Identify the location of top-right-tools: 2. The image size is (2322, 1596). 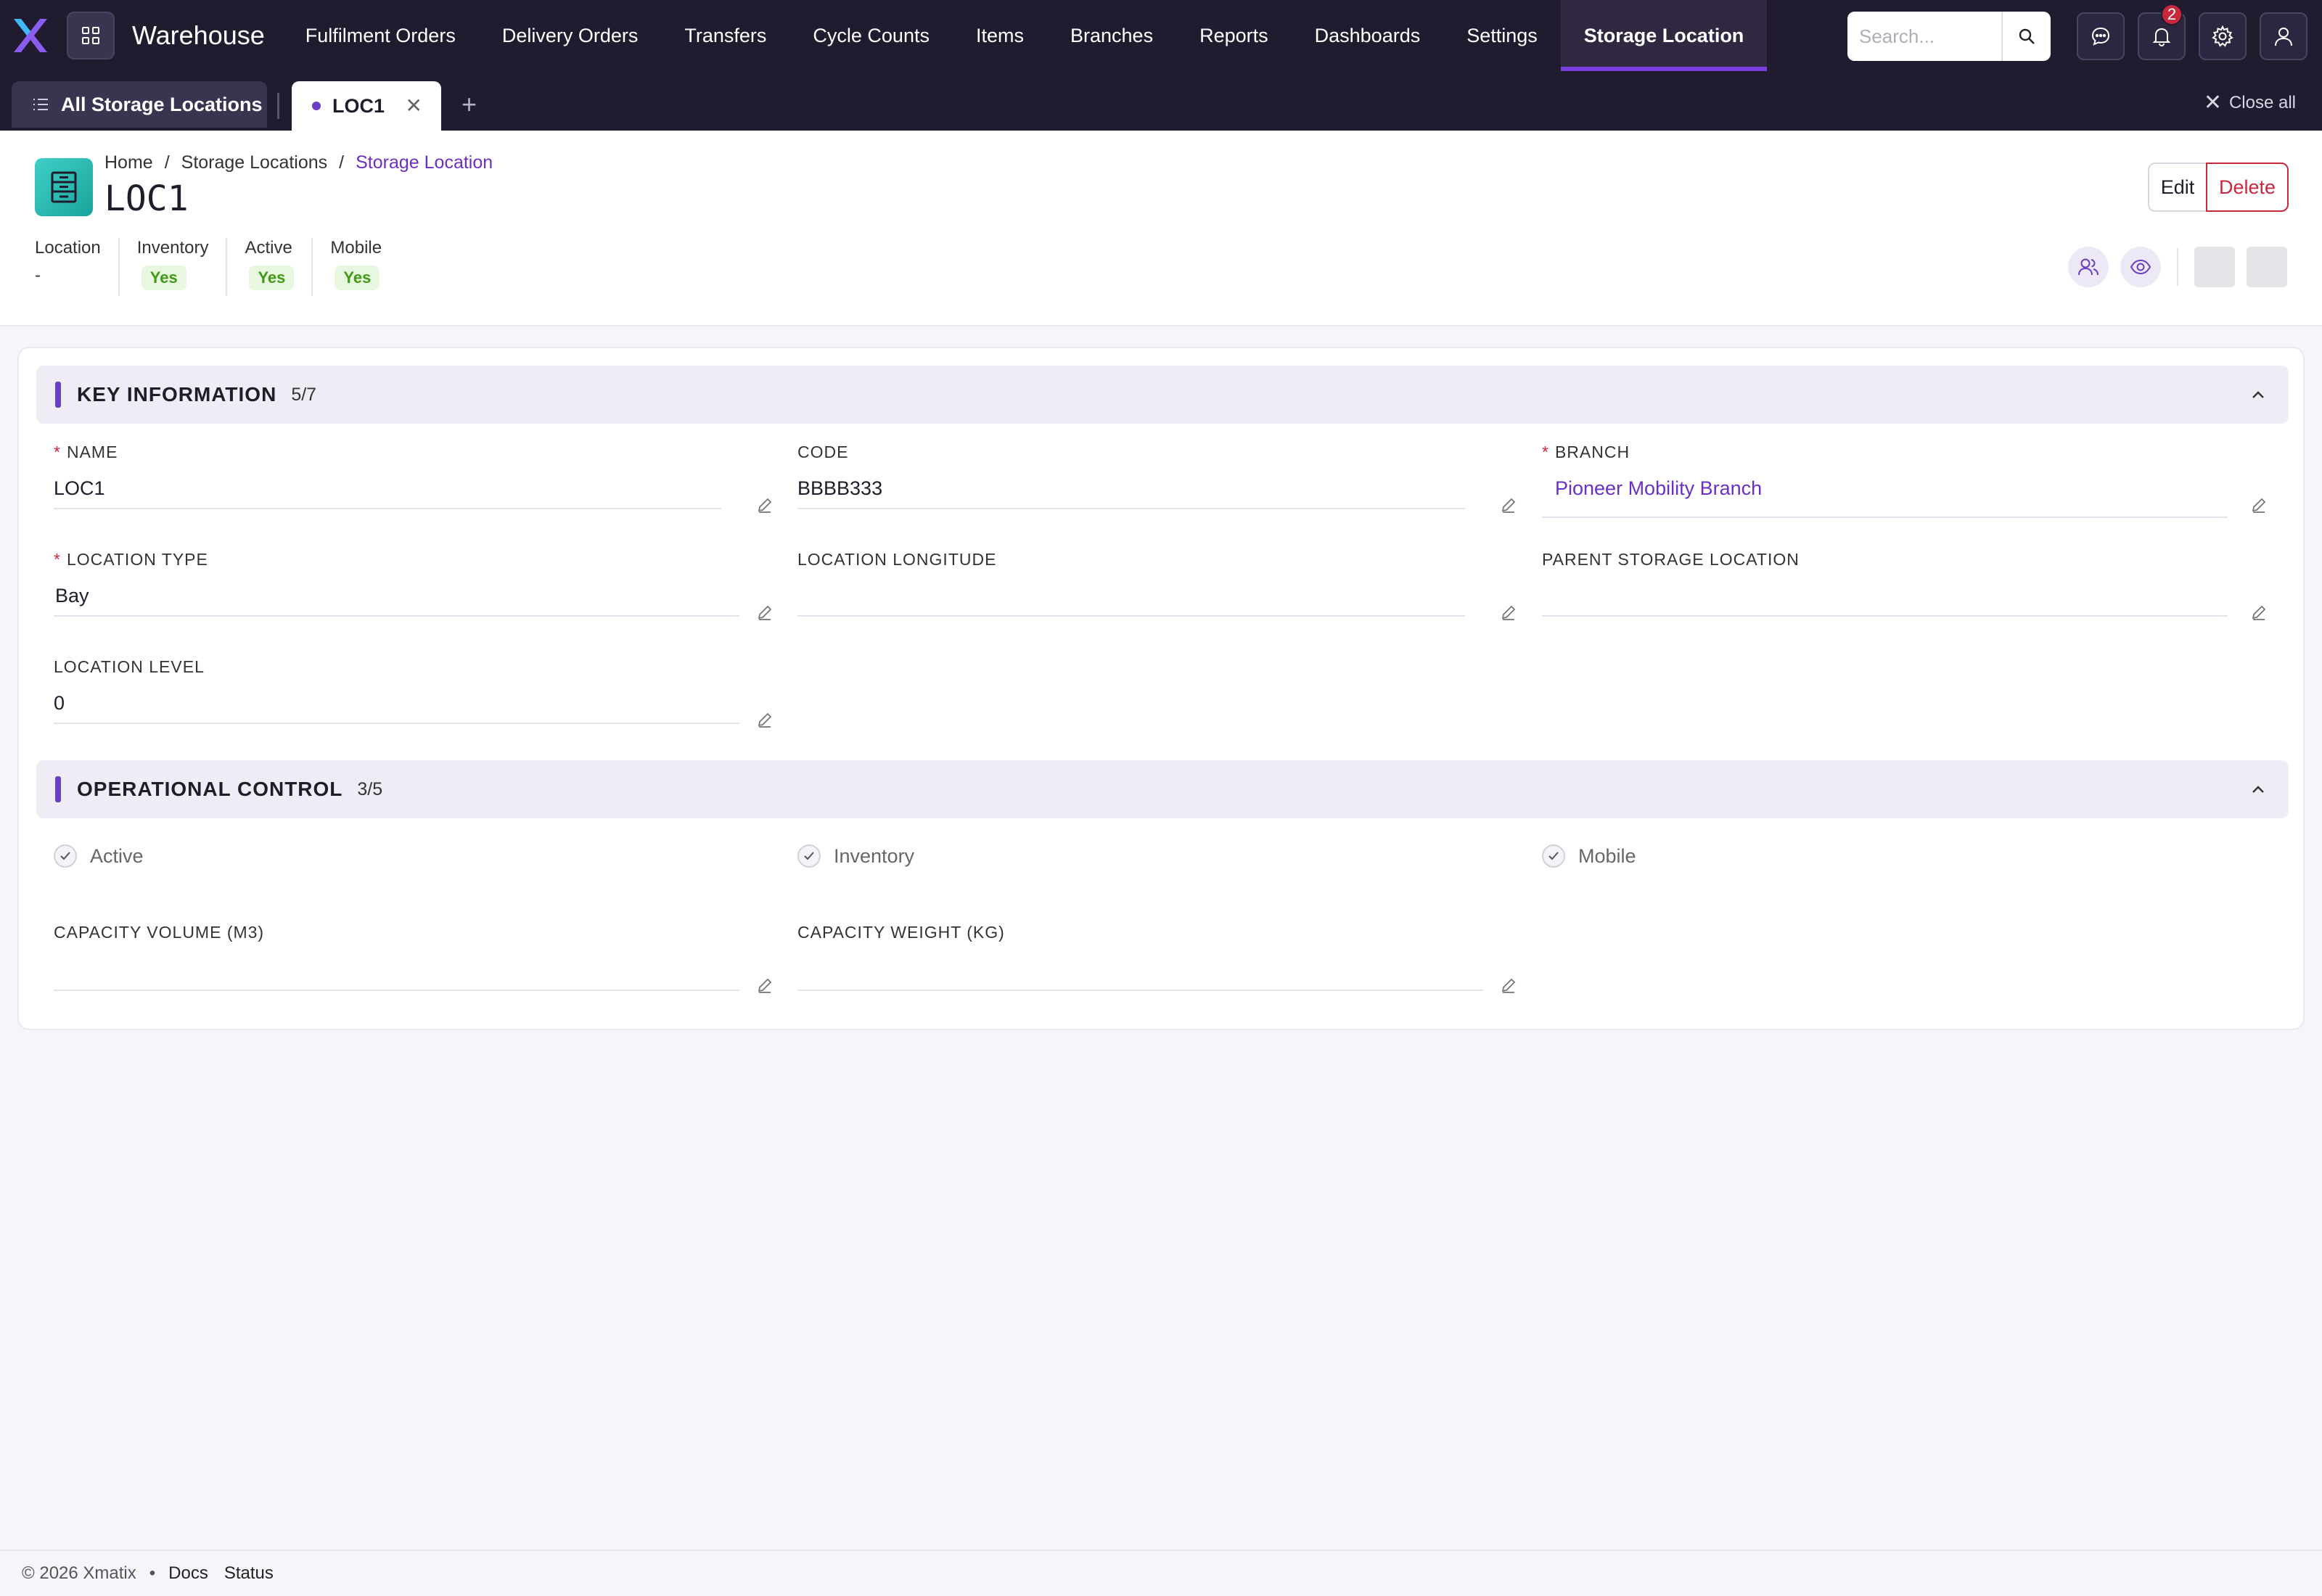
(2077, 33).